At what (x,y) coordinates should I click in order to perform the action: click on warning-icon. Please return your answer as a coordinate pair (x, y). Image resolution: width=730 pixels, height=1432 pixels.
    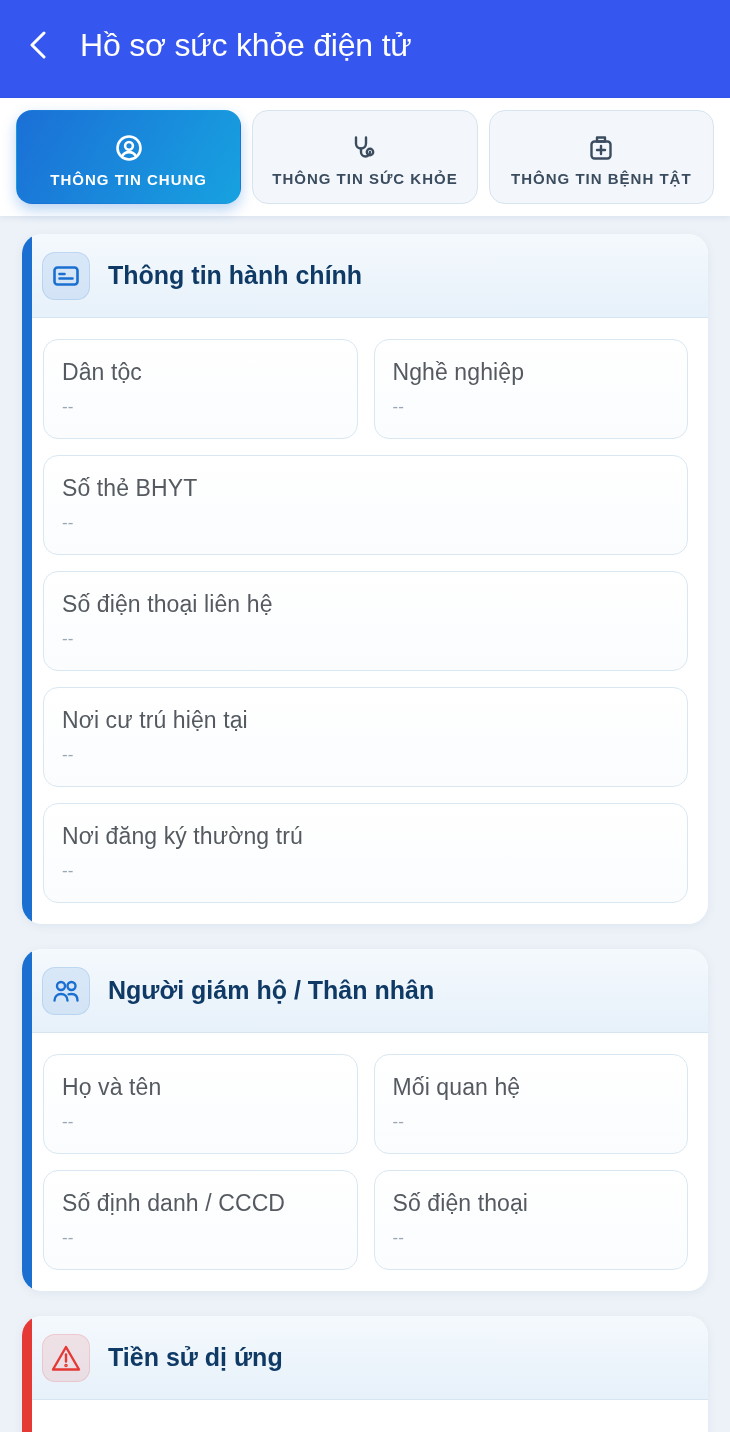
    Looking at the image, I should click on (66, 1357).